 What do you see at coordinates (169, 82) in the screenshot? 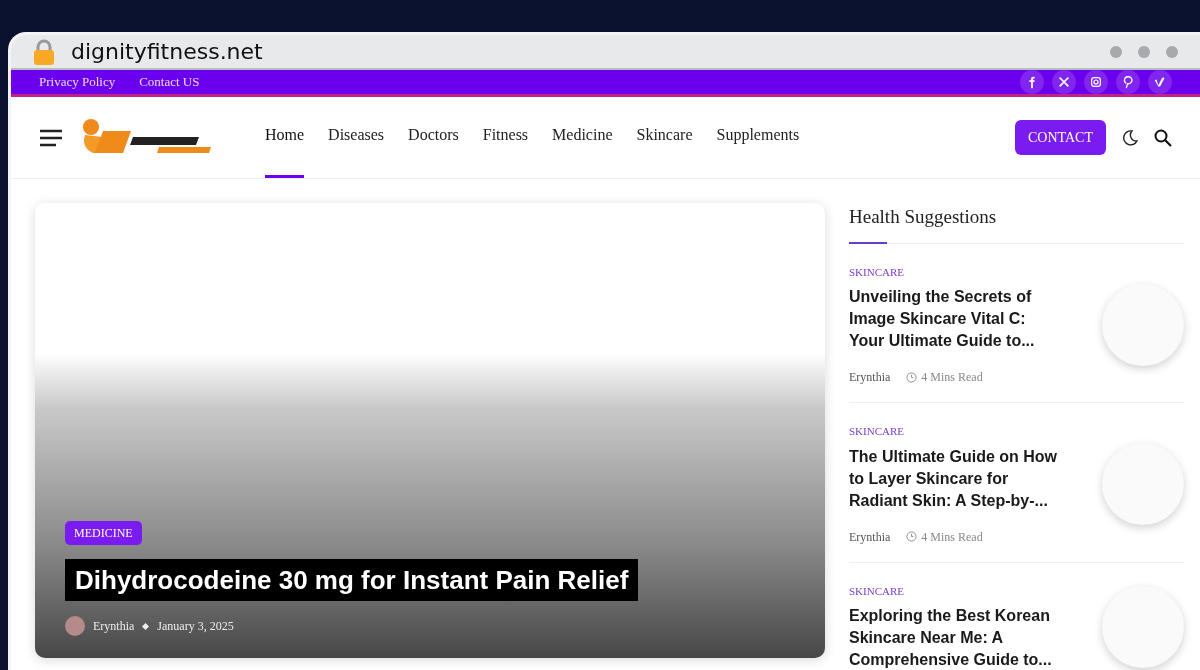
I see `topbar-link: Contact US` at bounding box center [169, 82].